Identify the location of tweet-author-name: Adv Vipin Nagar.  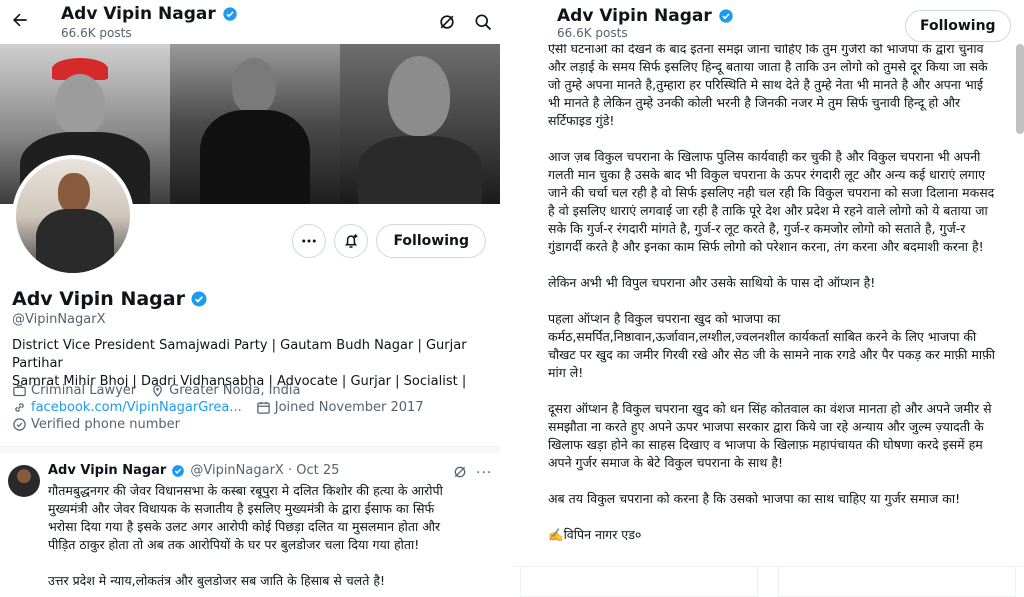
(107, 470).